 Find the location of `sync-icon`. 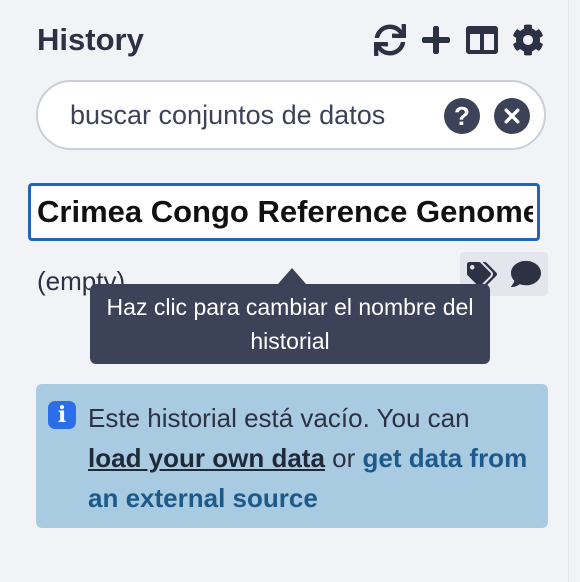

sync-icon is located at coordinates (390, 40).